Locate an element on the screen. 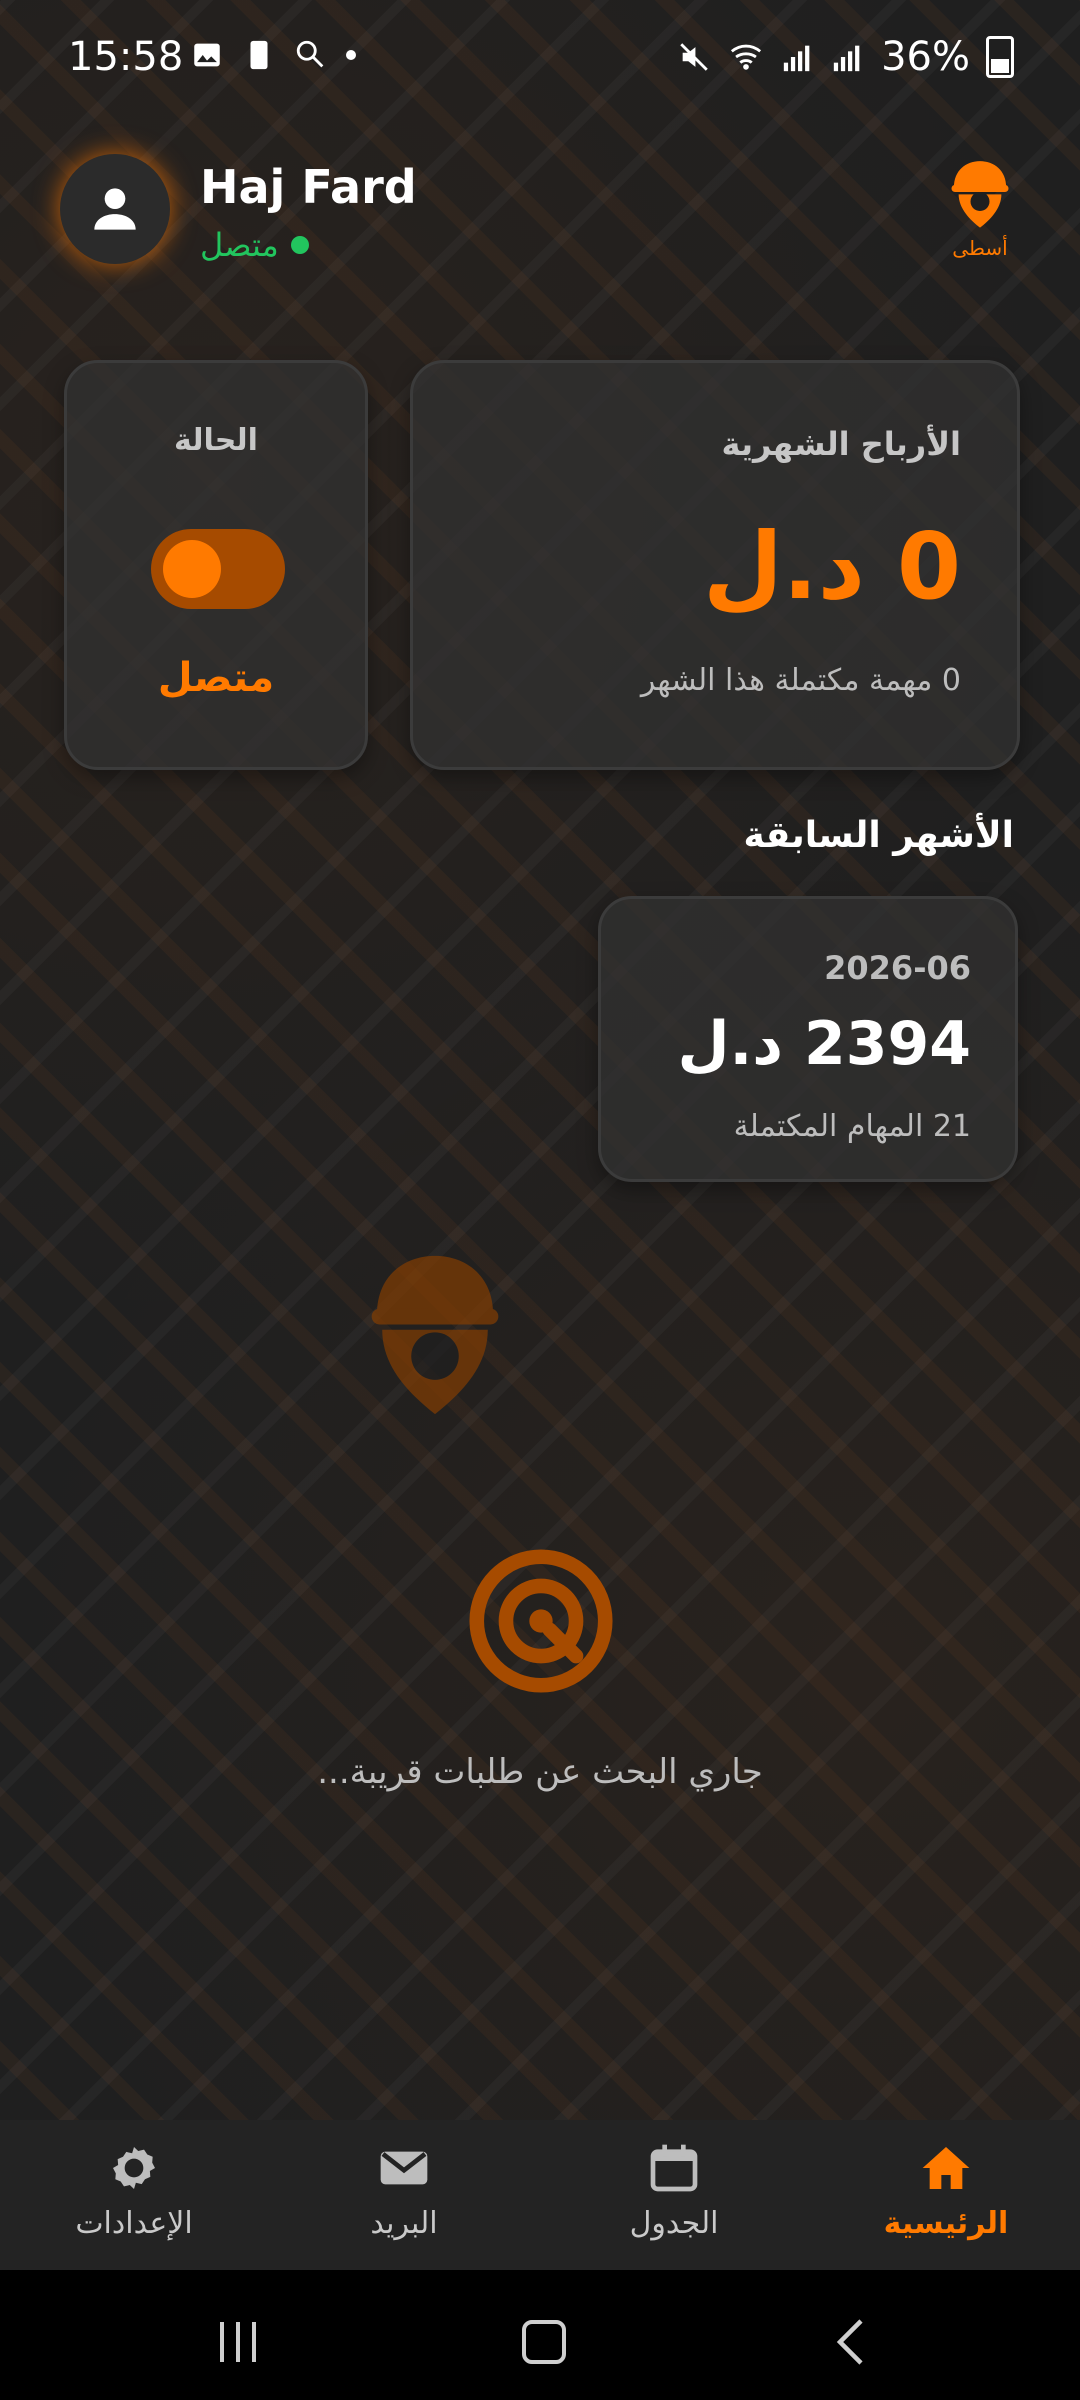  bottom-navigation: الإعدادات البريد الجدول الرئيسية is located at coordinates (540, 2195).